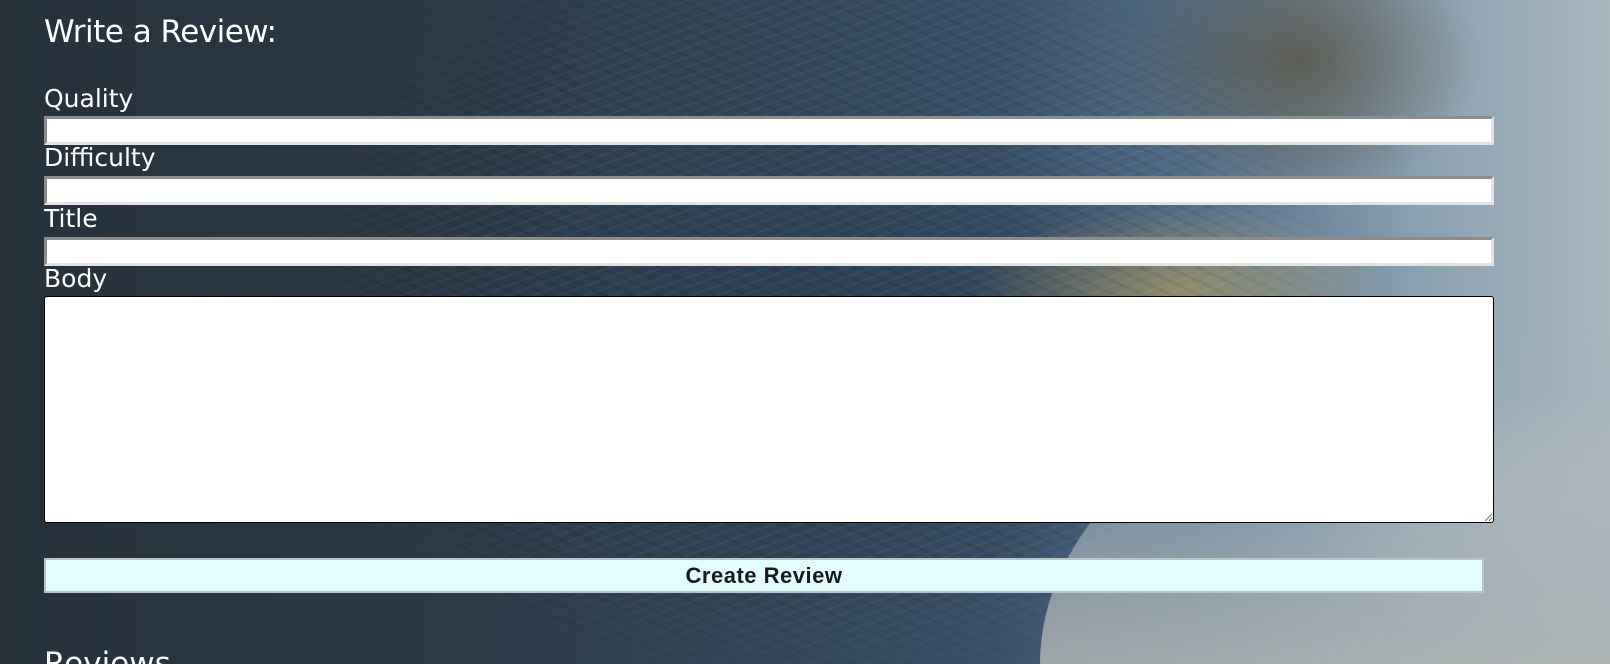  What do you see at coordinates (100, 157) in the screenshot?
I see `difficulty-label: Difficulty` at bounding box center [100, 157].